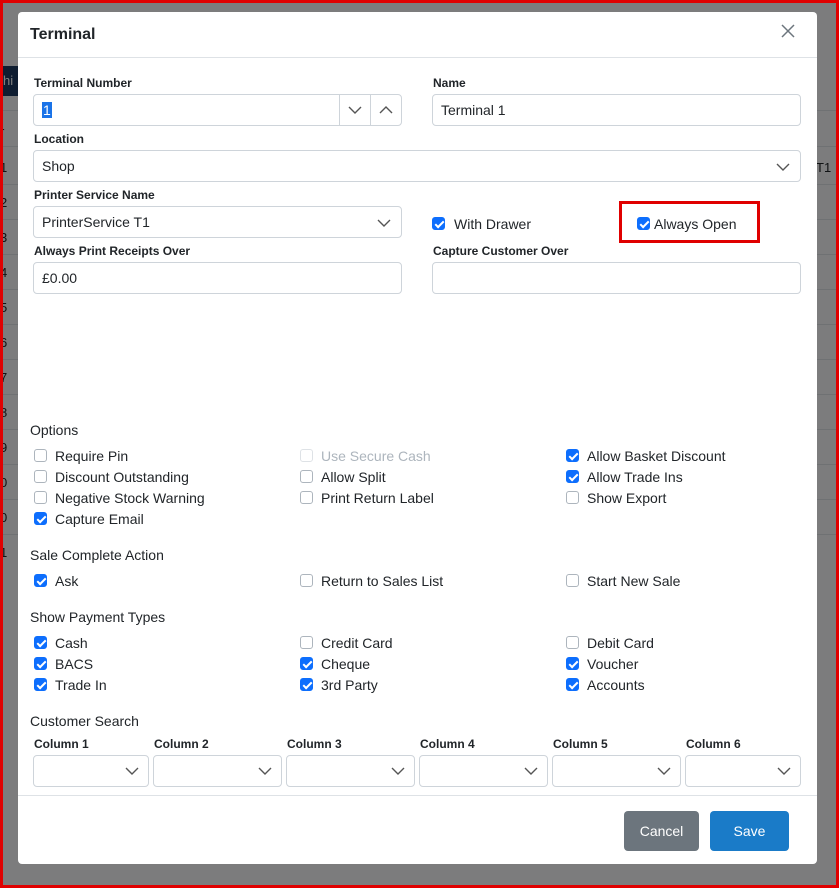 The height and width of the screenshot is (888, 839). Describe the element at coordinates (620, 643) in the screenshot. I see `payment-type-label: Debit Card` at that location.